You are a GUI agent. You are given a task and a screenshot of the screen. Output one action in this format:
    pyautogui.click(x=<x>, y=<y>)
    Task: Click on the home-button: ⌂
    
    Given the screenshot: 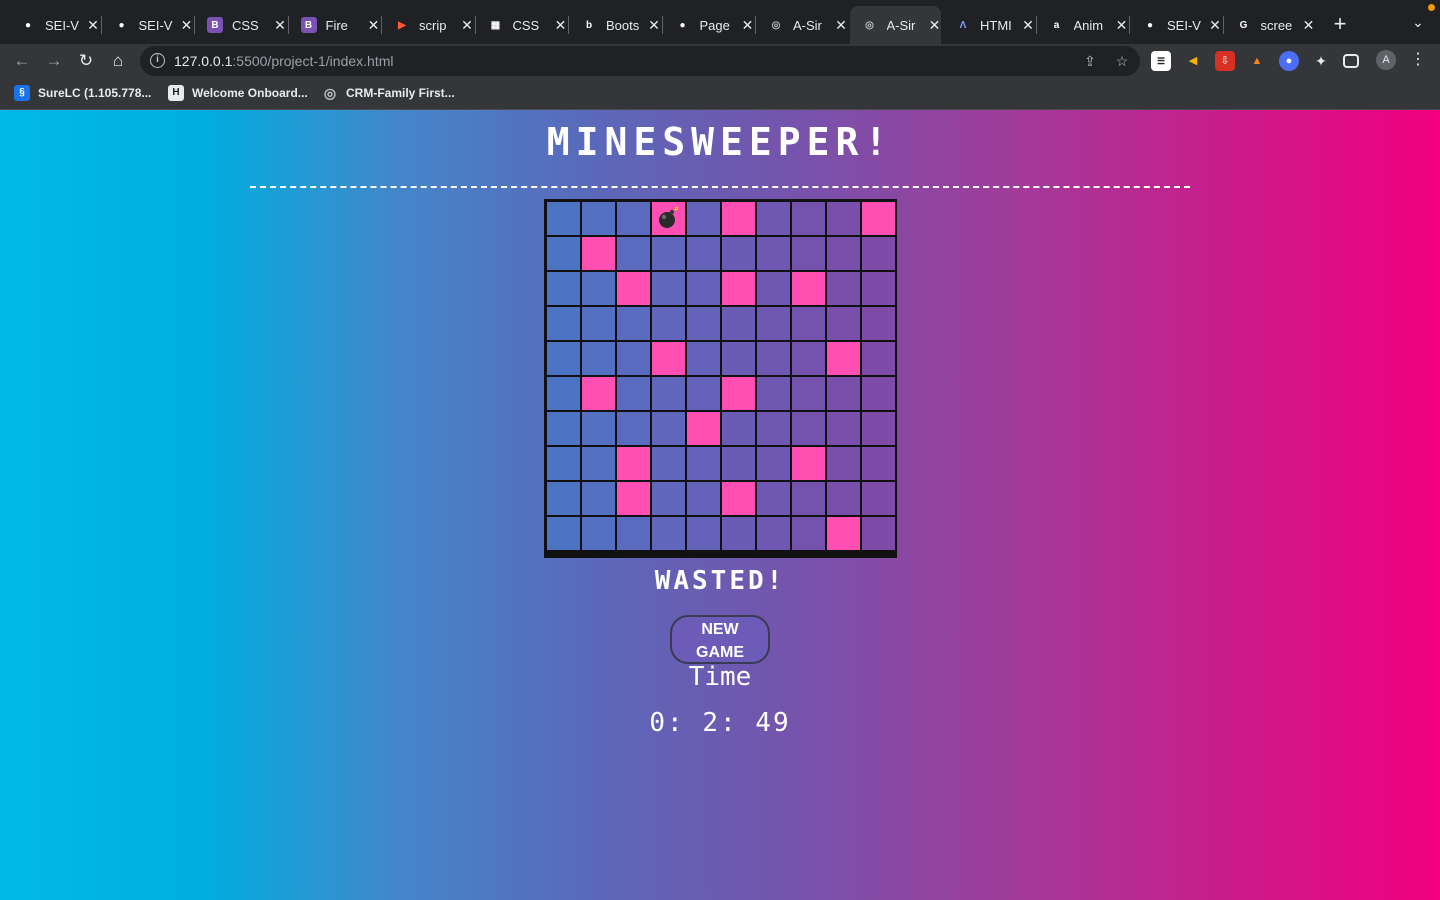 What is the action you would take?
    pyautogui.click(x=118, y=61)
    